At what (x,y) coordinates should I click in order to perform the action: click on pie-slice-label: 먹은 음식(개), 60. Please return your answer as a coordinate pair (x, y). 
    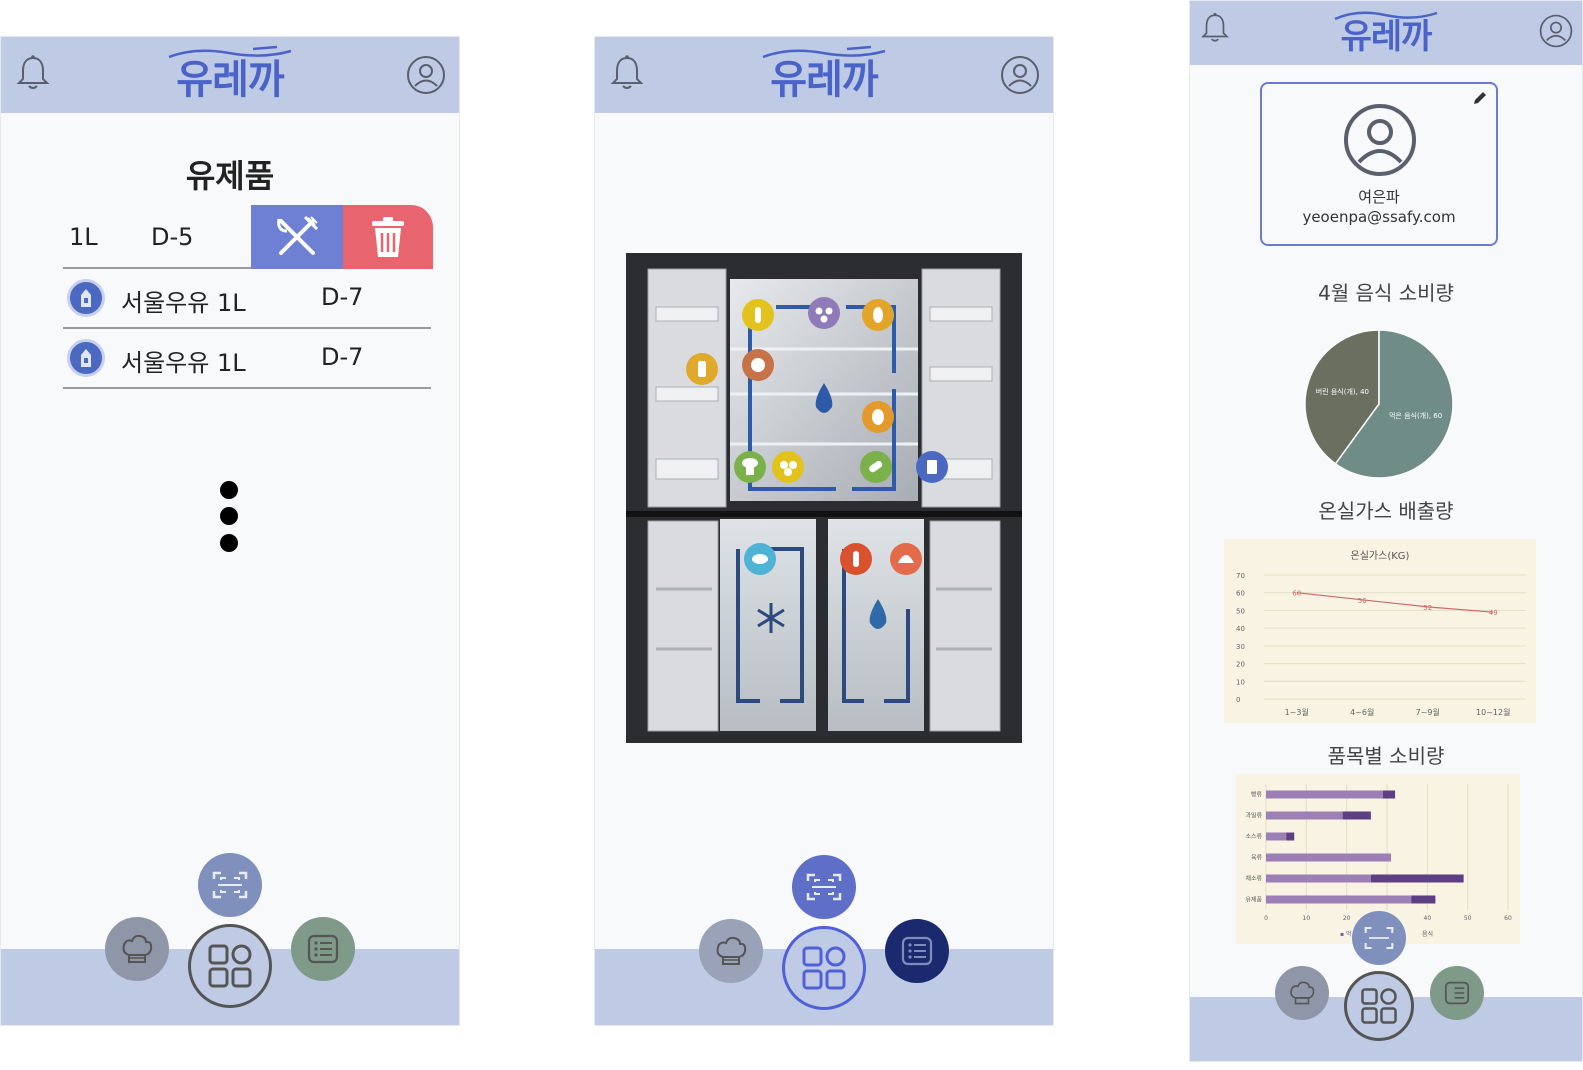
    Looking at the image, I should click on (1415, 415).